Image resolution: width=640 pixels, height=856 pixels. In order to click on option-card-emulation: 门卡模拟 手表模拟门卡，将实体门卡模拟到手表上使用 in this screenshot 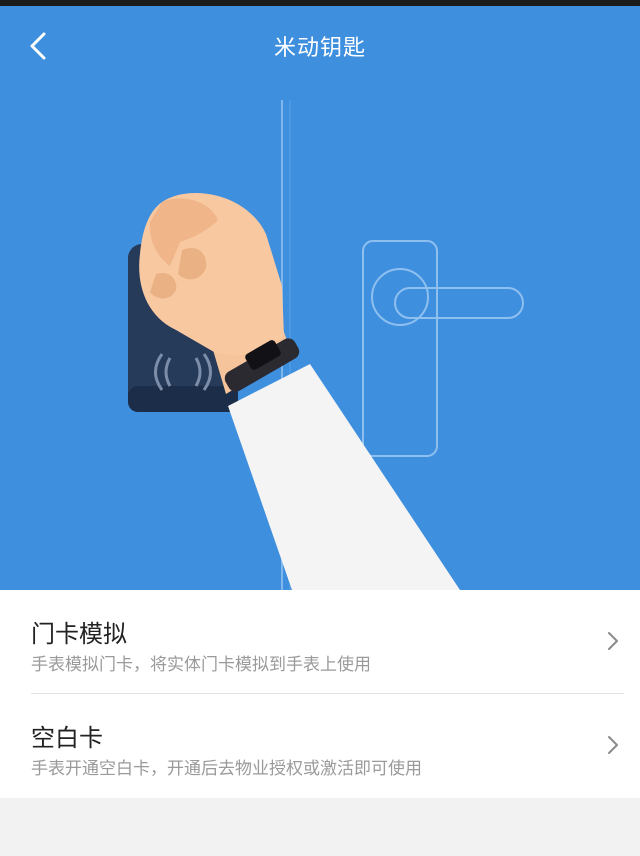, I will do `click(320, 642)`.